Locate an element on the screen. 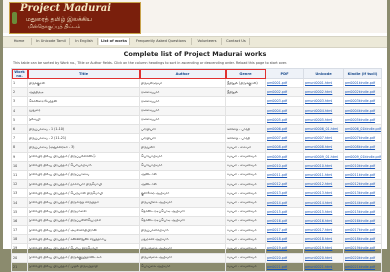 The height and width of the screenshot is (272, 390). pdf-link: pm0004.pdf is located at coordinates (284, 110).